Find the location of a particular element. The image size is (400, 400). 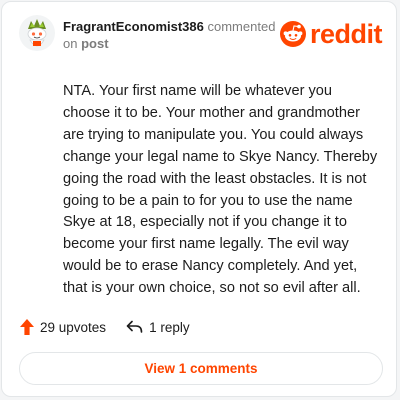

view-comments-label: View 1 comments is located at coordinates (201, 368).